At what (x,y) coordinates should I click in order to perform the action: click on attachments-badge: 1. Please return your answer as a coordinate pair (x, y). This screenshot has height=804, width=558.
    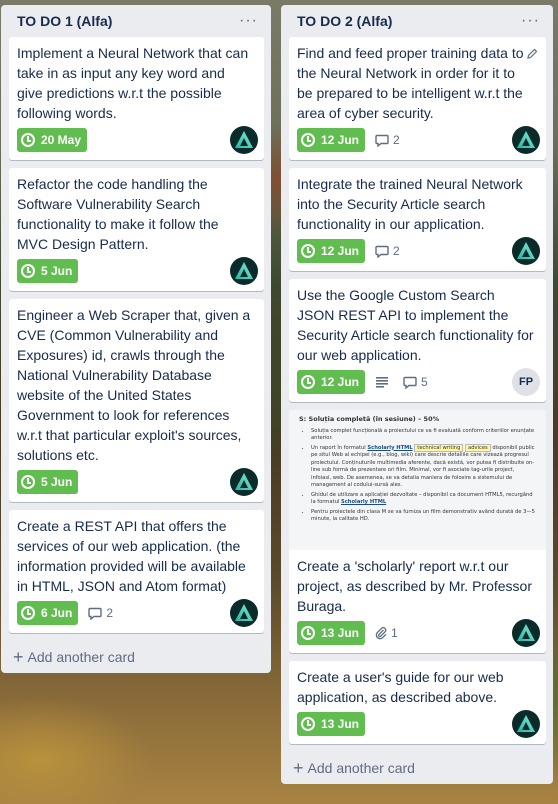
    Looking at the image, I should click on (386, 633).